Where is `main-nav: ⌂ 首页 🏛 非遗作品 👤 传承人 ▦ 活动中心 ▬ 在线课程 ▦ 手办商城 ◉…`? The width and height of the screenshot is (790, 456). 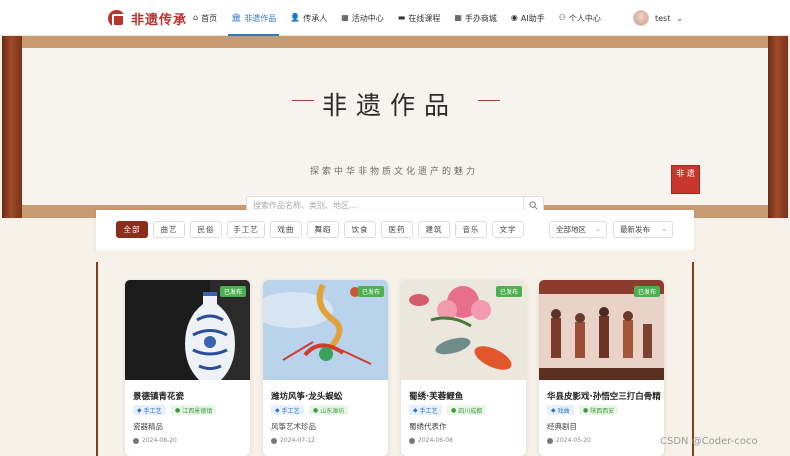
main-nav: ⌂ 首页 🏛 非遗作品 👤 传承人 ▦ 活动中心 ▬ 在线课程 ▦ 手办商城 ◉… is located at coordinates (397, 18).